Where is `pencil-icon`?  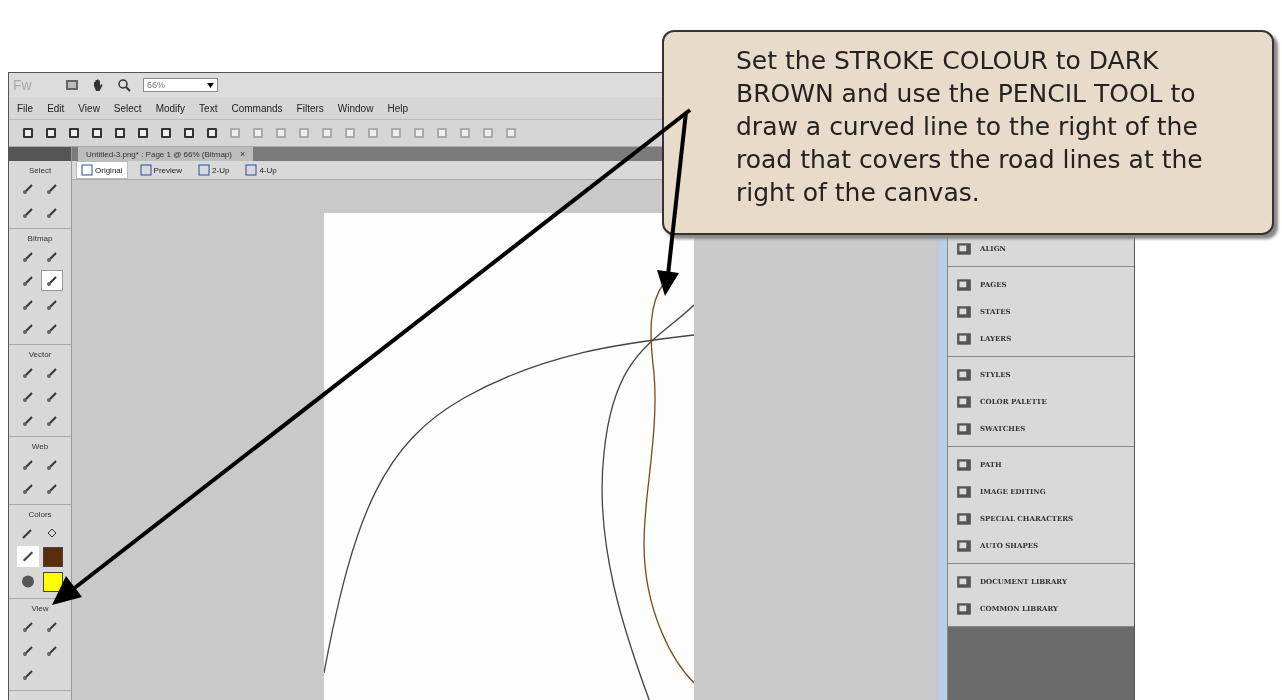
pencil-icon is located at coordinates (28, 556).